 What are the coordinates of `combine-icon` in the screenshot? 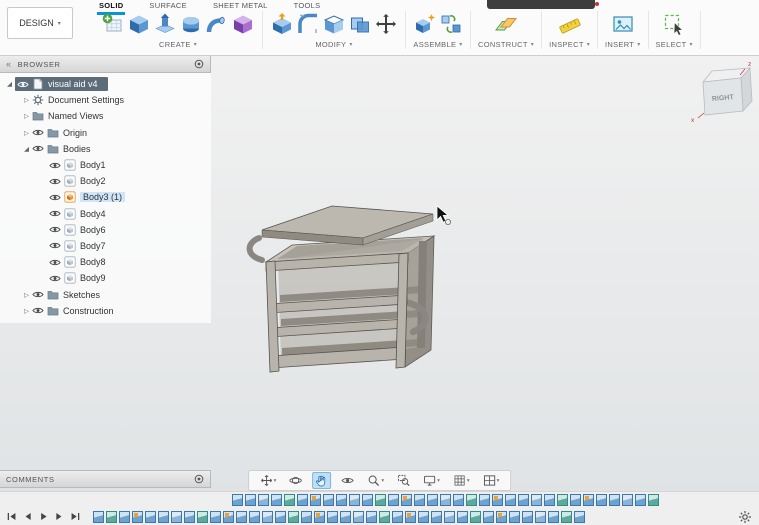 It's located at (360, 24).